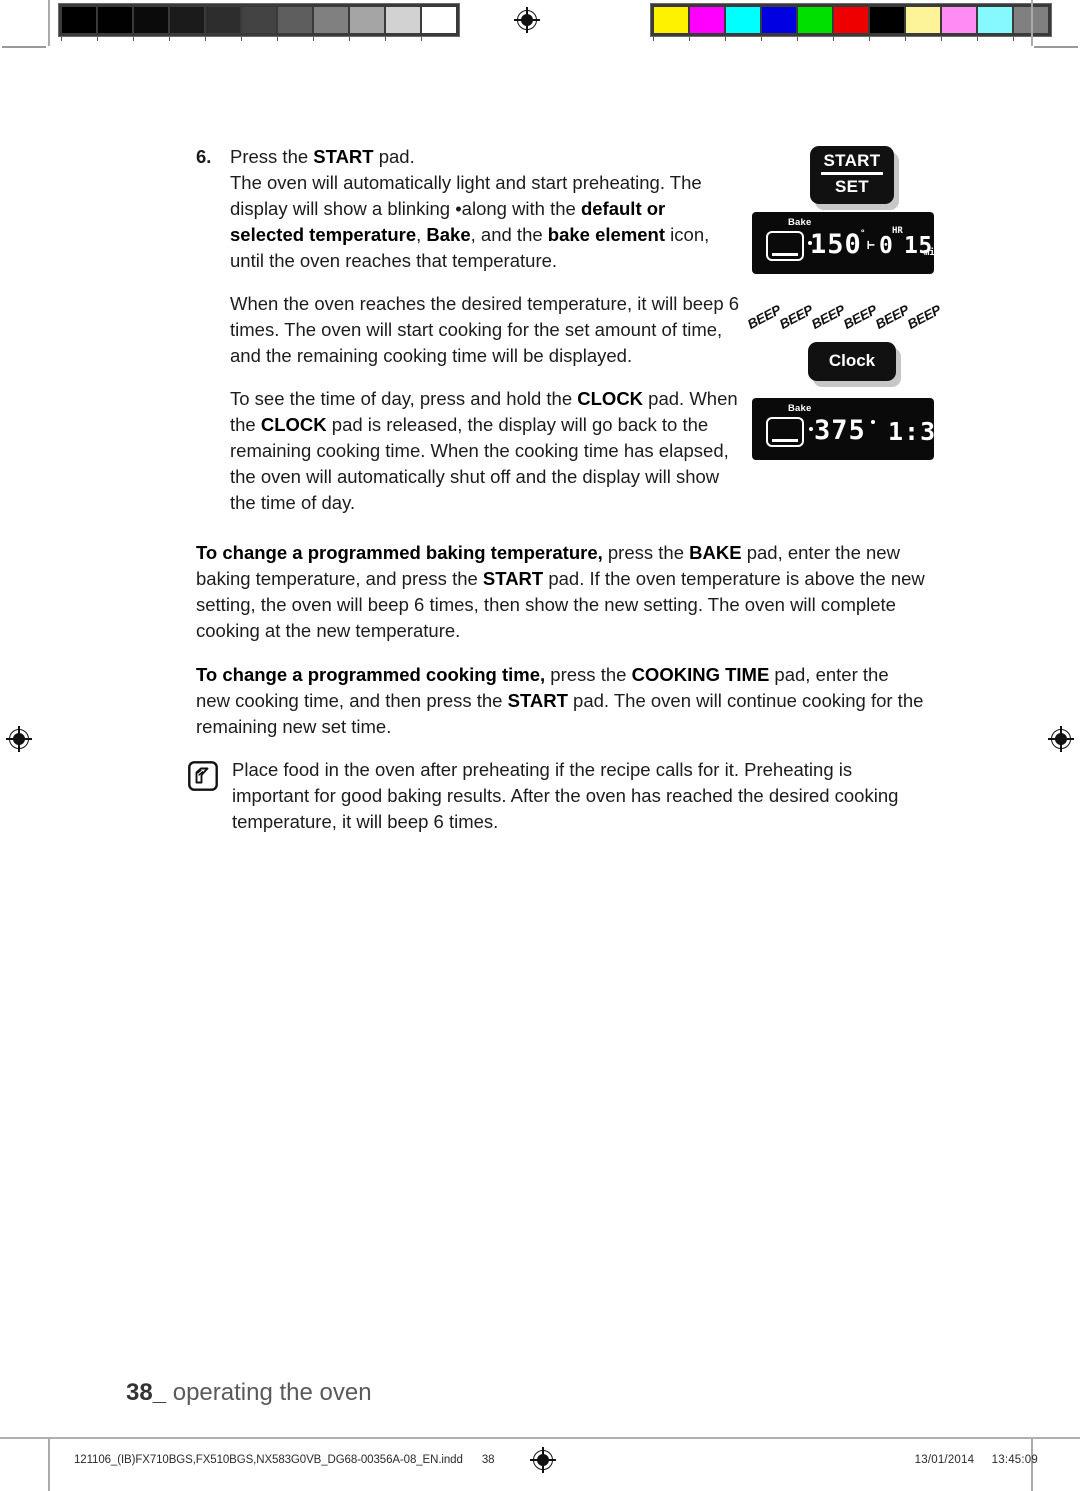 The width and height of the screenshot is (1080, 1491). I want to click on body-text: ,, so click(421, 234).